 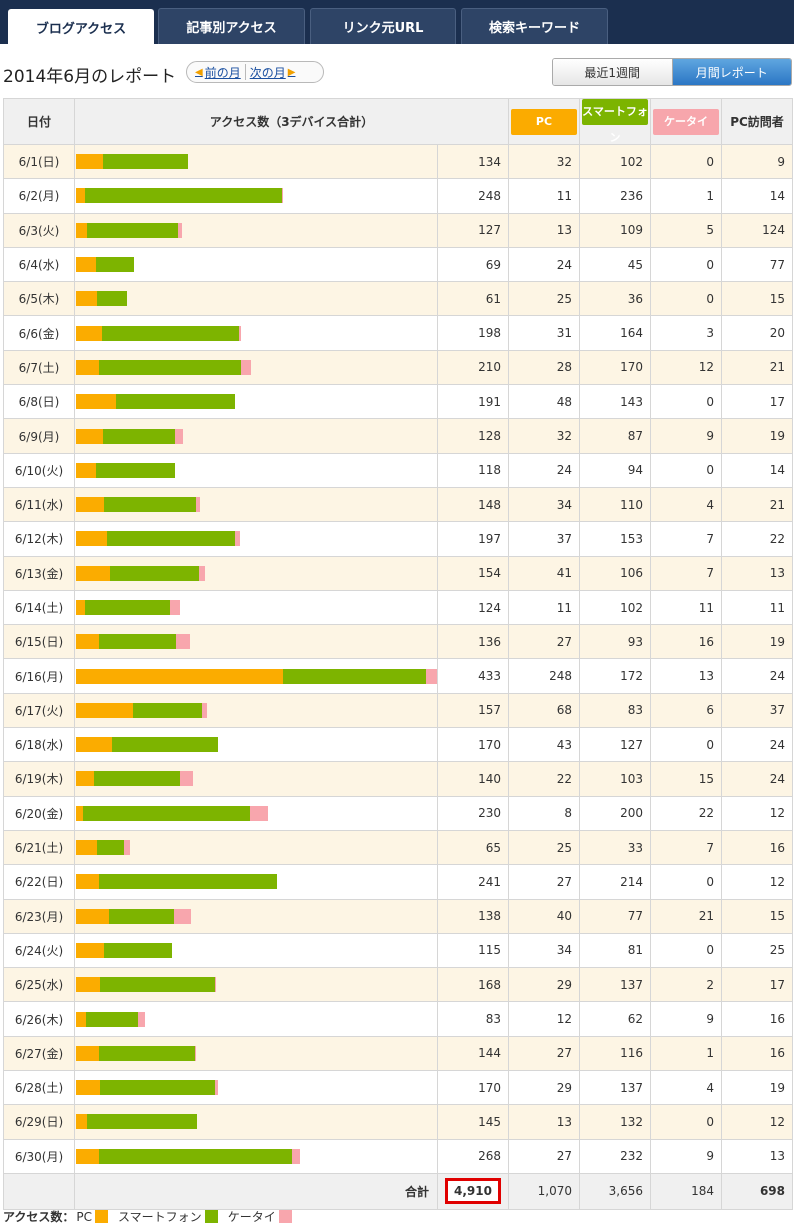 What do you see at coordinates (39, 882) in the screenshot?
I see `row-date: 6/22(日)` at bounding box center [39, 882].